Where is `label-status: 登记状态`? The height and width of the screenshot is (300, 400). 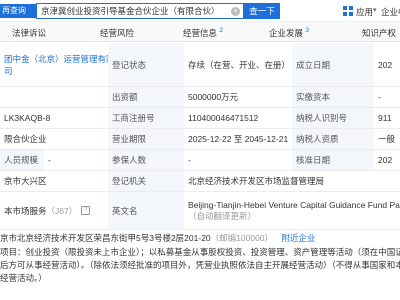 label-status: 登记状态 is located at coordinates (146, 64).